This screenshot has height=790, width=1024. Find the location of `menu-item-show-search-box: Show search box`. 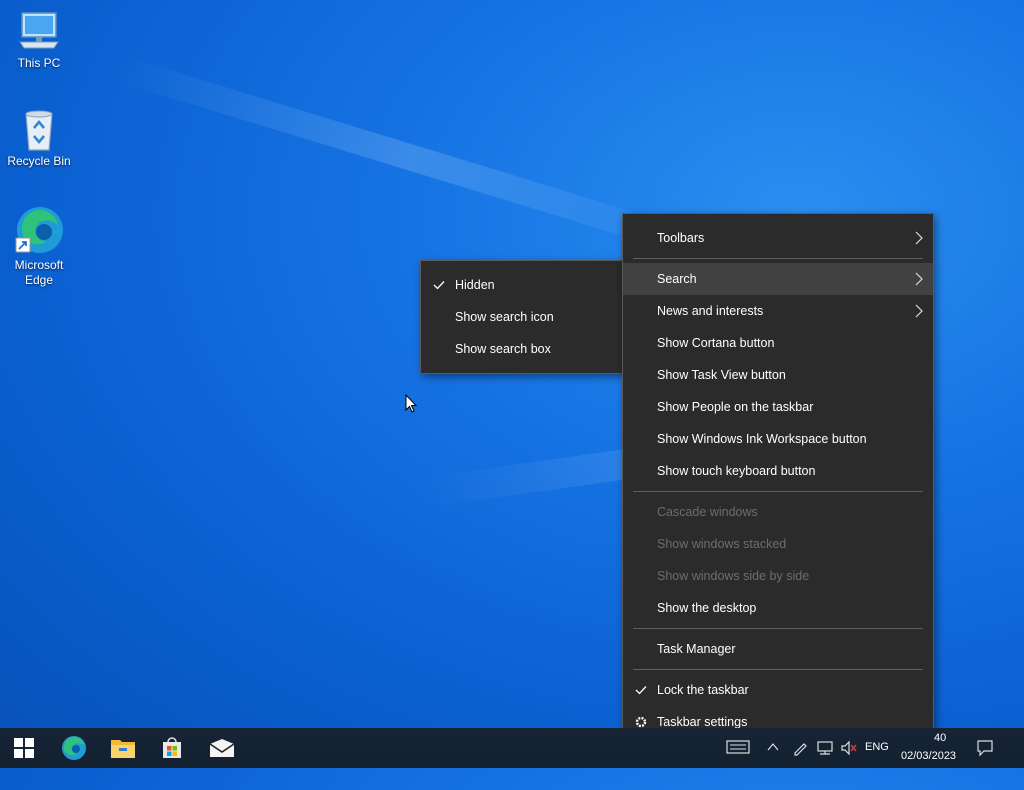

menu-item-show-search-box: Show search box is located at coordinates (522, 349).